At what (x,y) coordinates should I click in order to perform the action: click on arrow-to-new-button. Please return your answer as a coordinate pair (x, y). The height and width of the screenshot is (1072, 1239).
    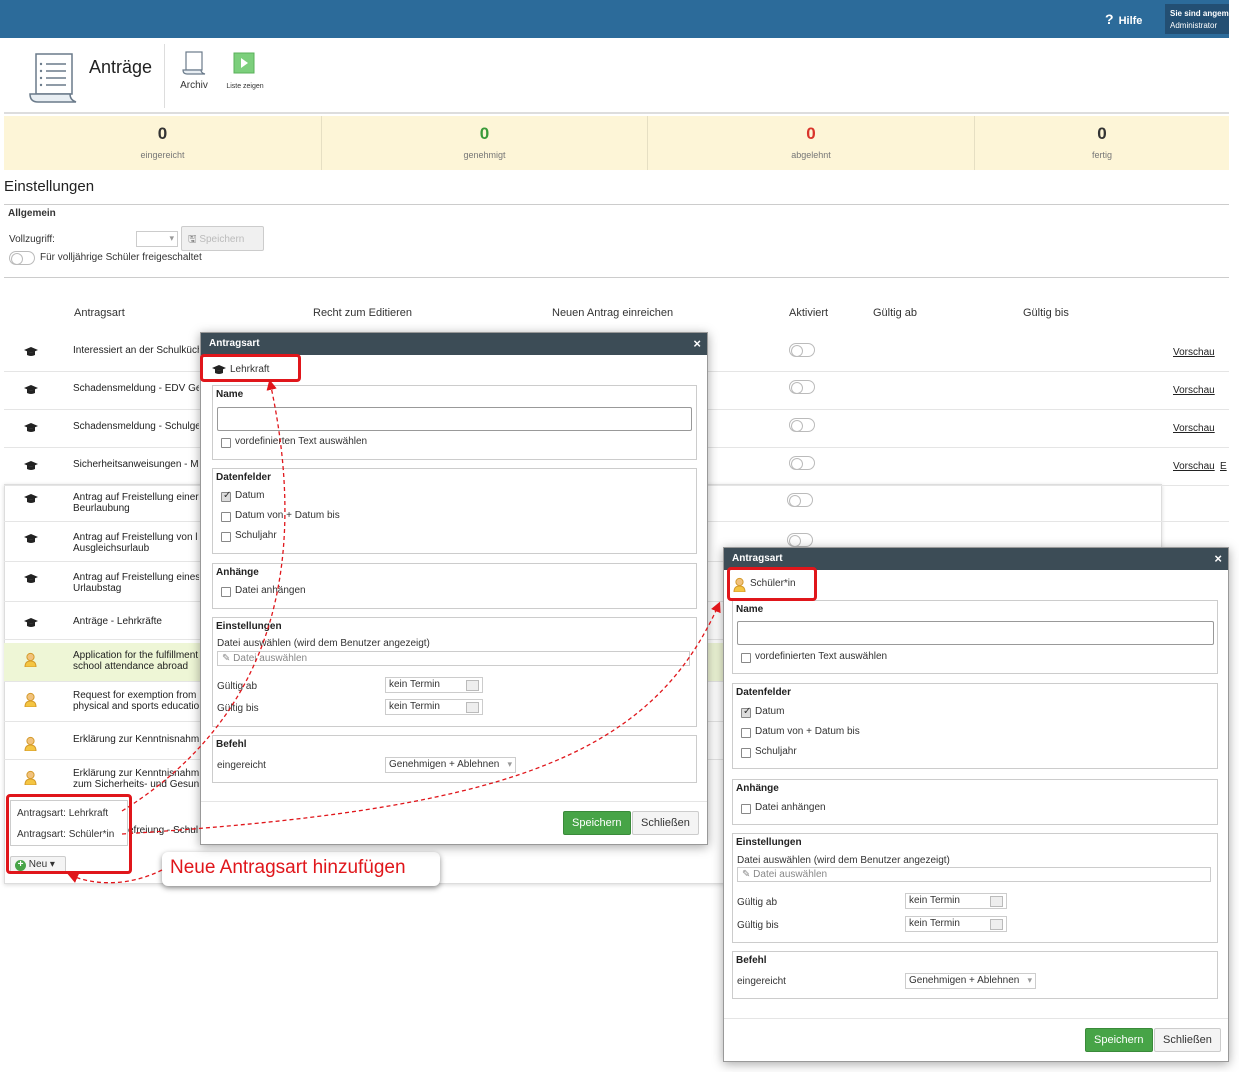
    Looking at the image, I should click on (115, 876).